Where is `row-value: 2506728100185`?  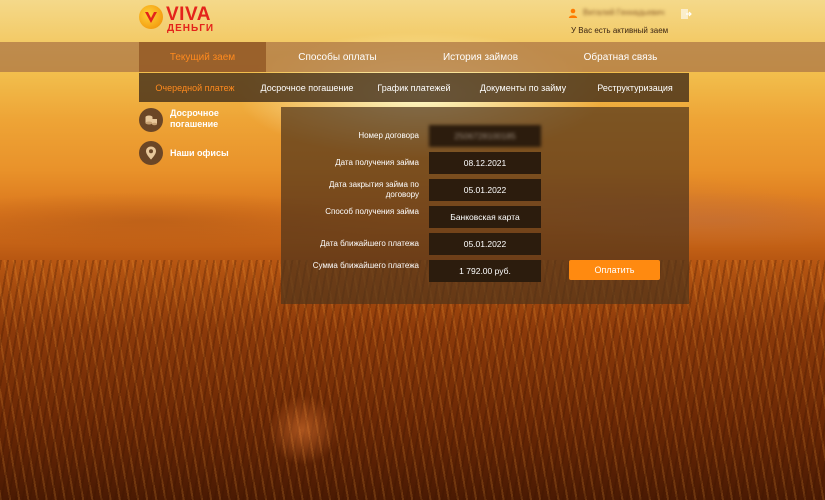 row-value: 2506728100185 is located at coordinates (485, 136).